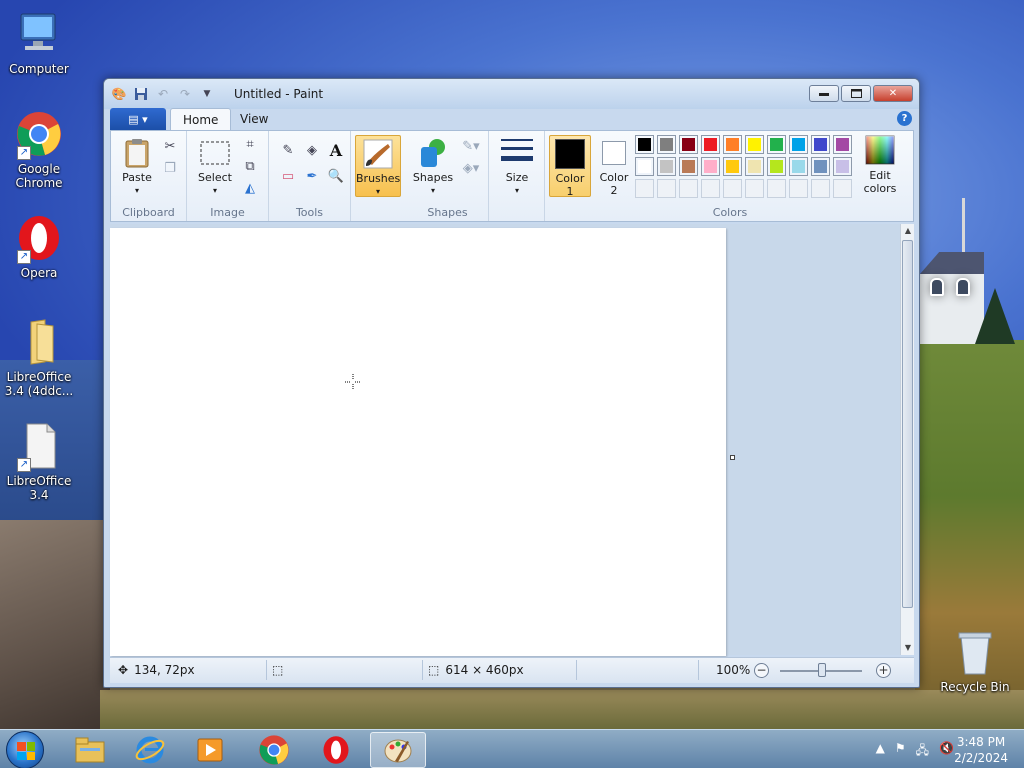 The image size is (1024, 768). I want to click on desktop-icon-libreoffice: ↗ LibreOffice 3.4, so click(39, 462).